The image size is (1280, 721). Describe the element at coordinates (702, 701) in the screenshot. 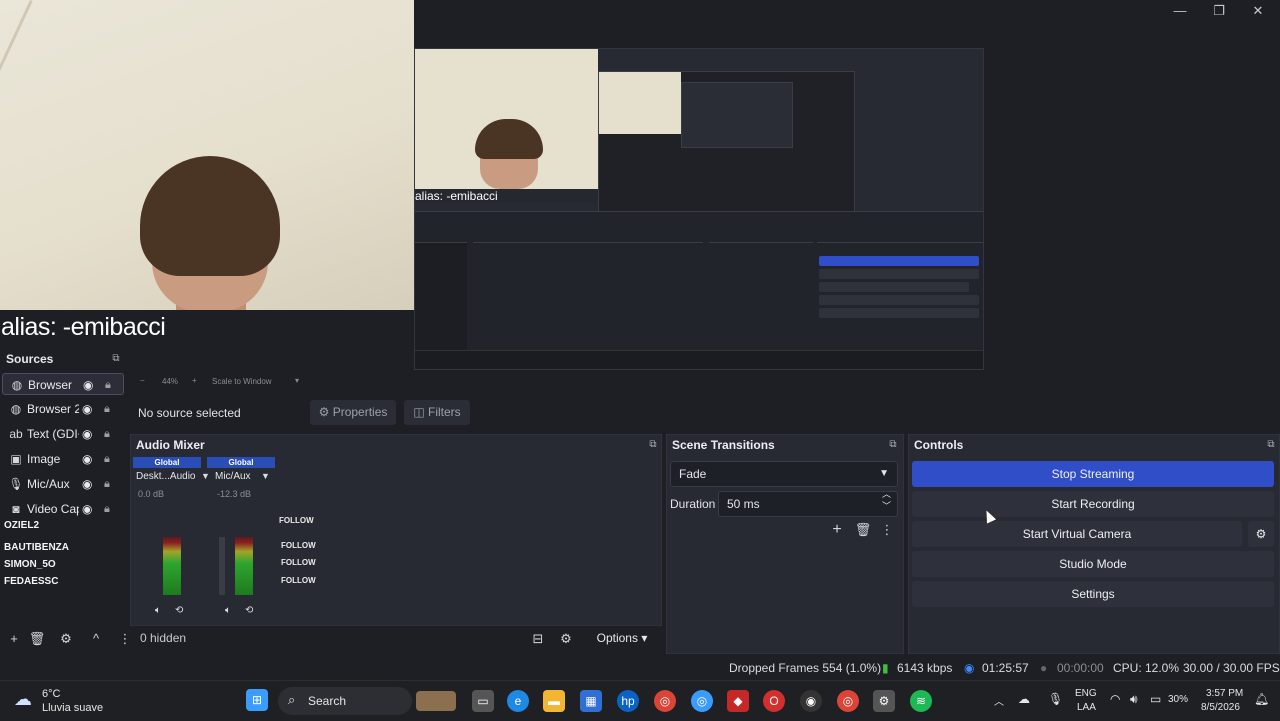

I see `chrome-beta-icon: ◎` at that location.